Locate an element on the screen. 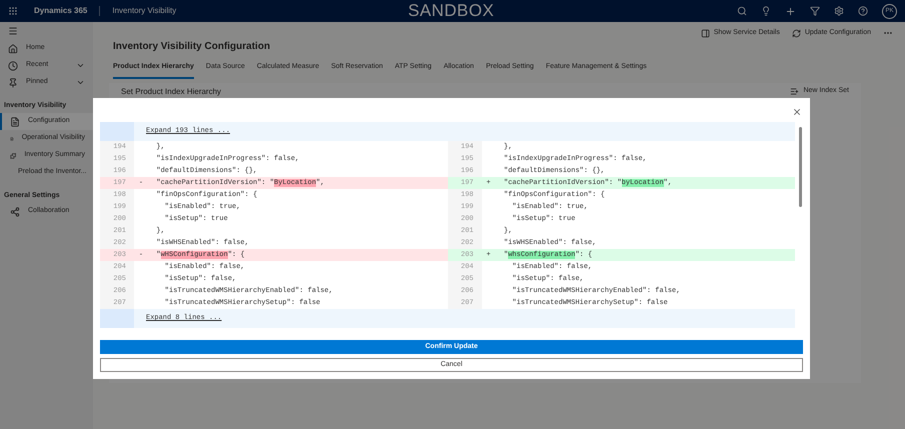 The height and width of the screenshot is (429, 905). clock-icon is located at coordinates (13, 65).